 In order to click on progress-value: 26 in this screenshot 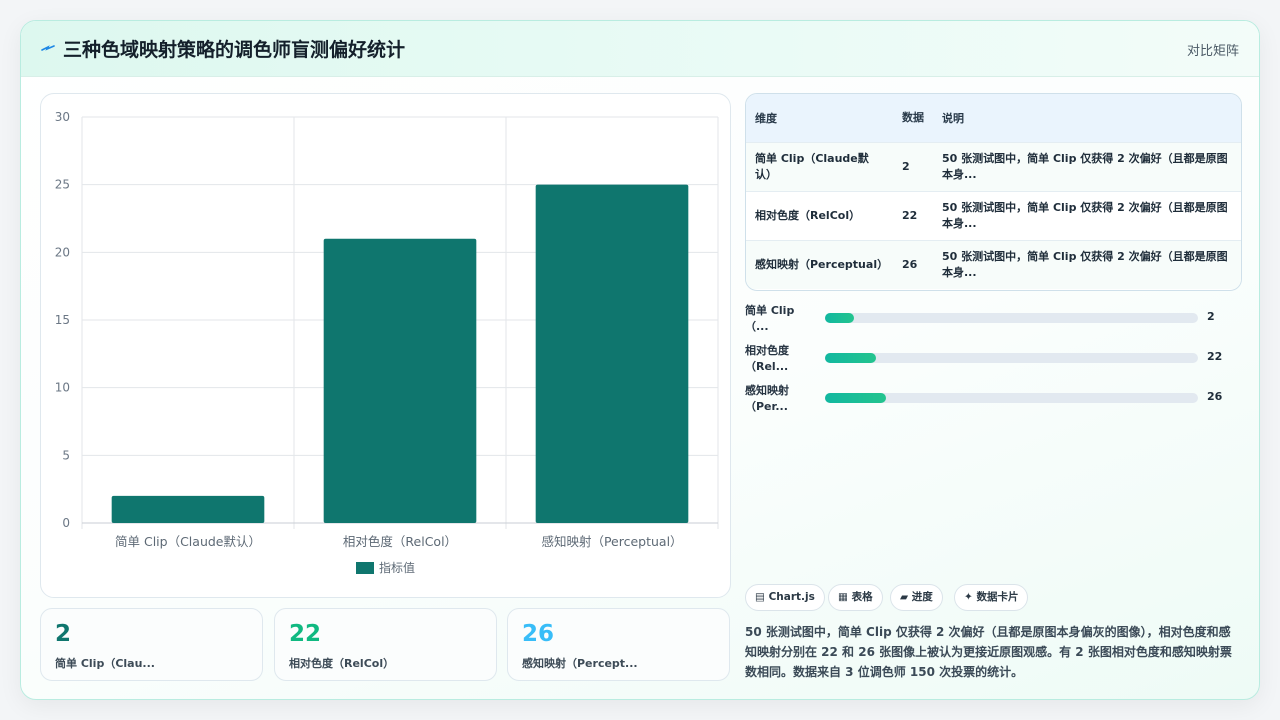, I will do `click(1215, 396)`.